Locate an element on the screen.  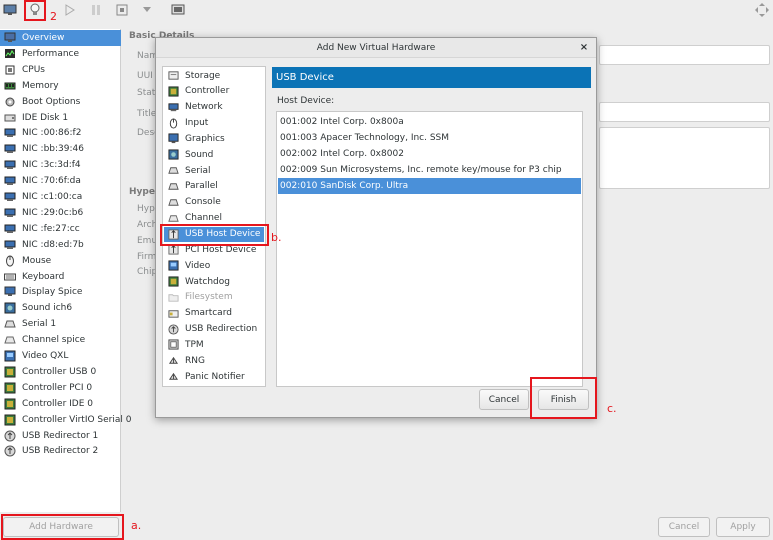
sidebar-item: USB Redirector 1 is located at coordinates (60, 436).